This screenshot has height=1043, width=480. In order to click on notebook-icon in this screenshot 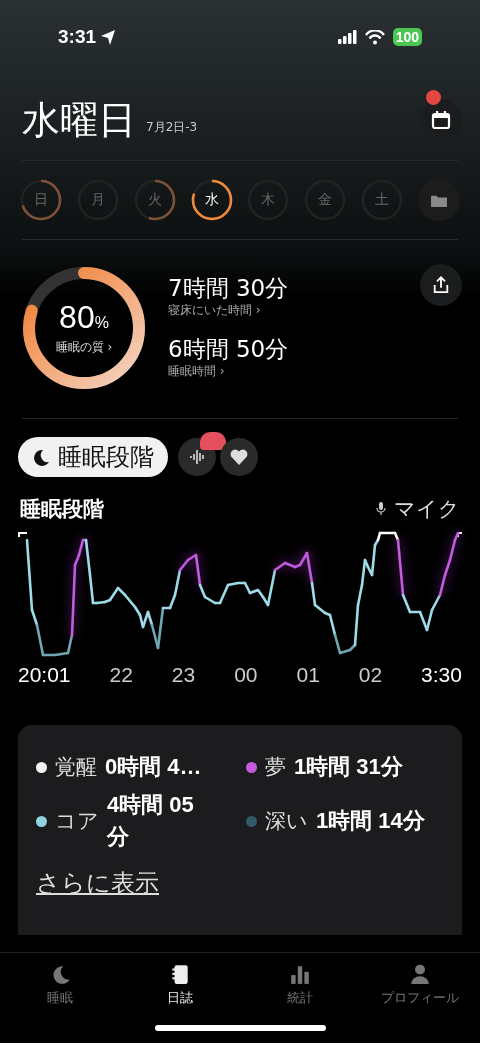, I will do `click(180, 974)`.